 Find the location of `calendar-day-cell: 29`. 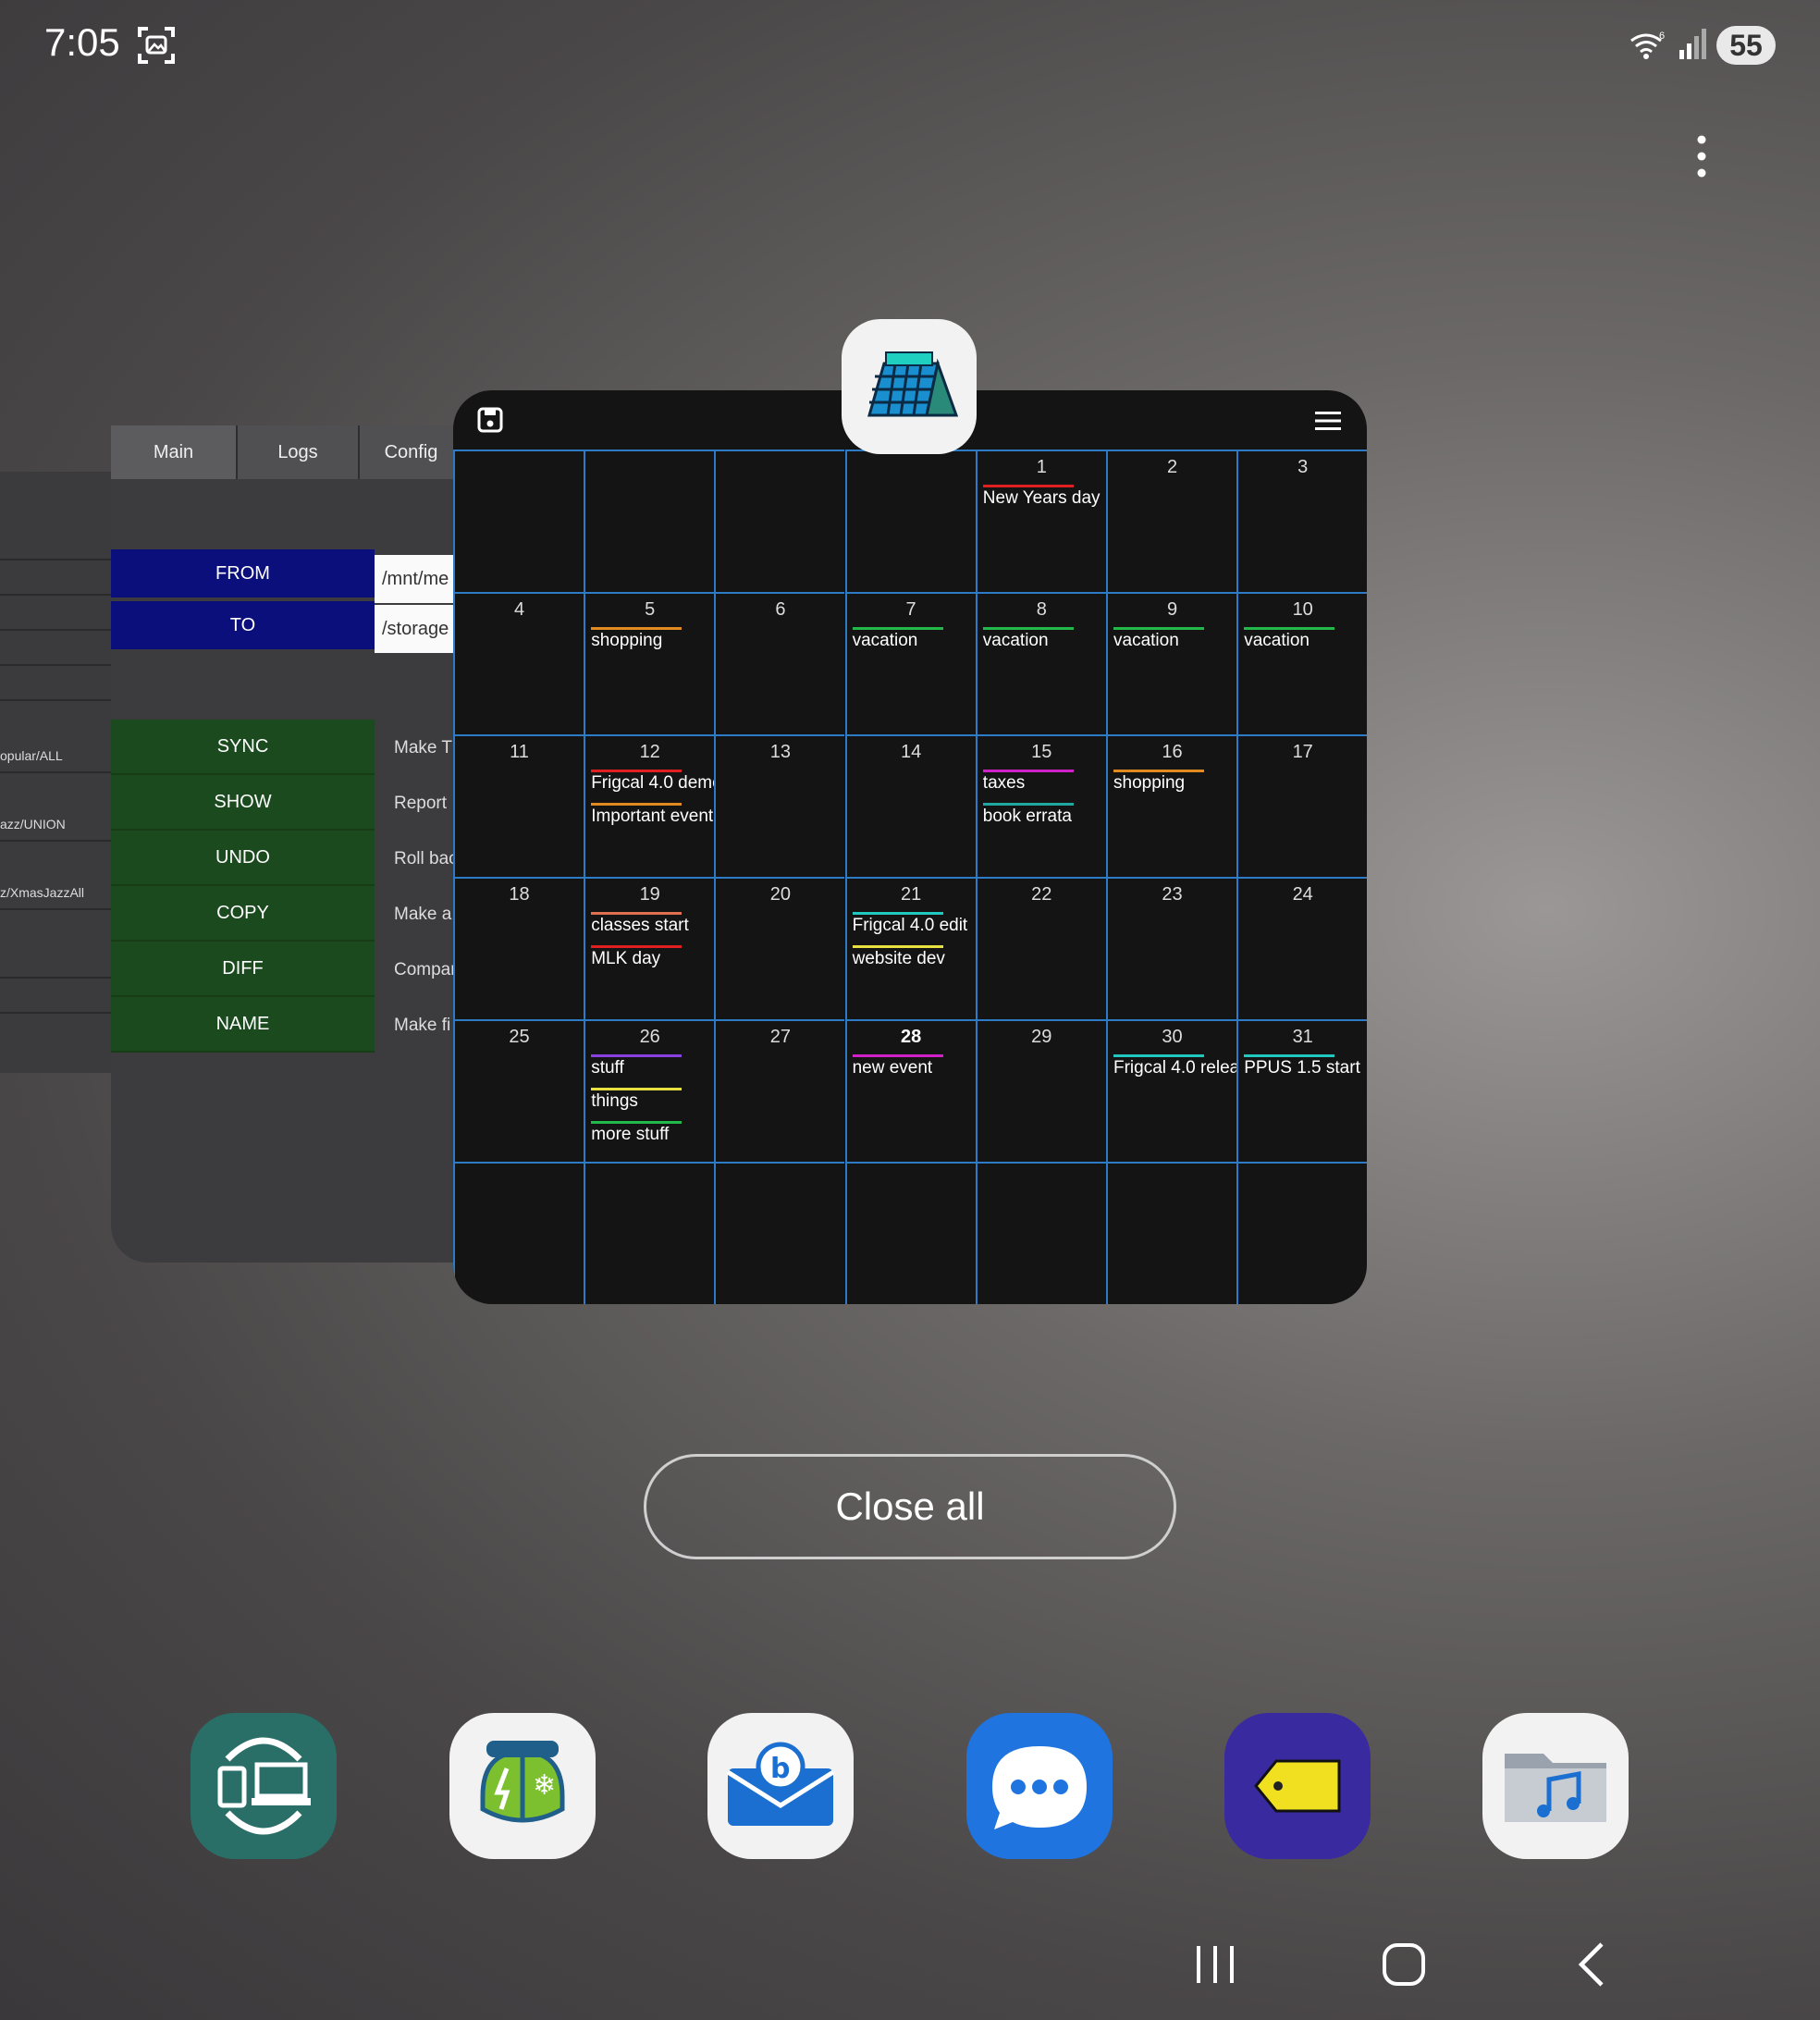

calendar-day-cell: 29 is located at coordinates (1040, 1090).